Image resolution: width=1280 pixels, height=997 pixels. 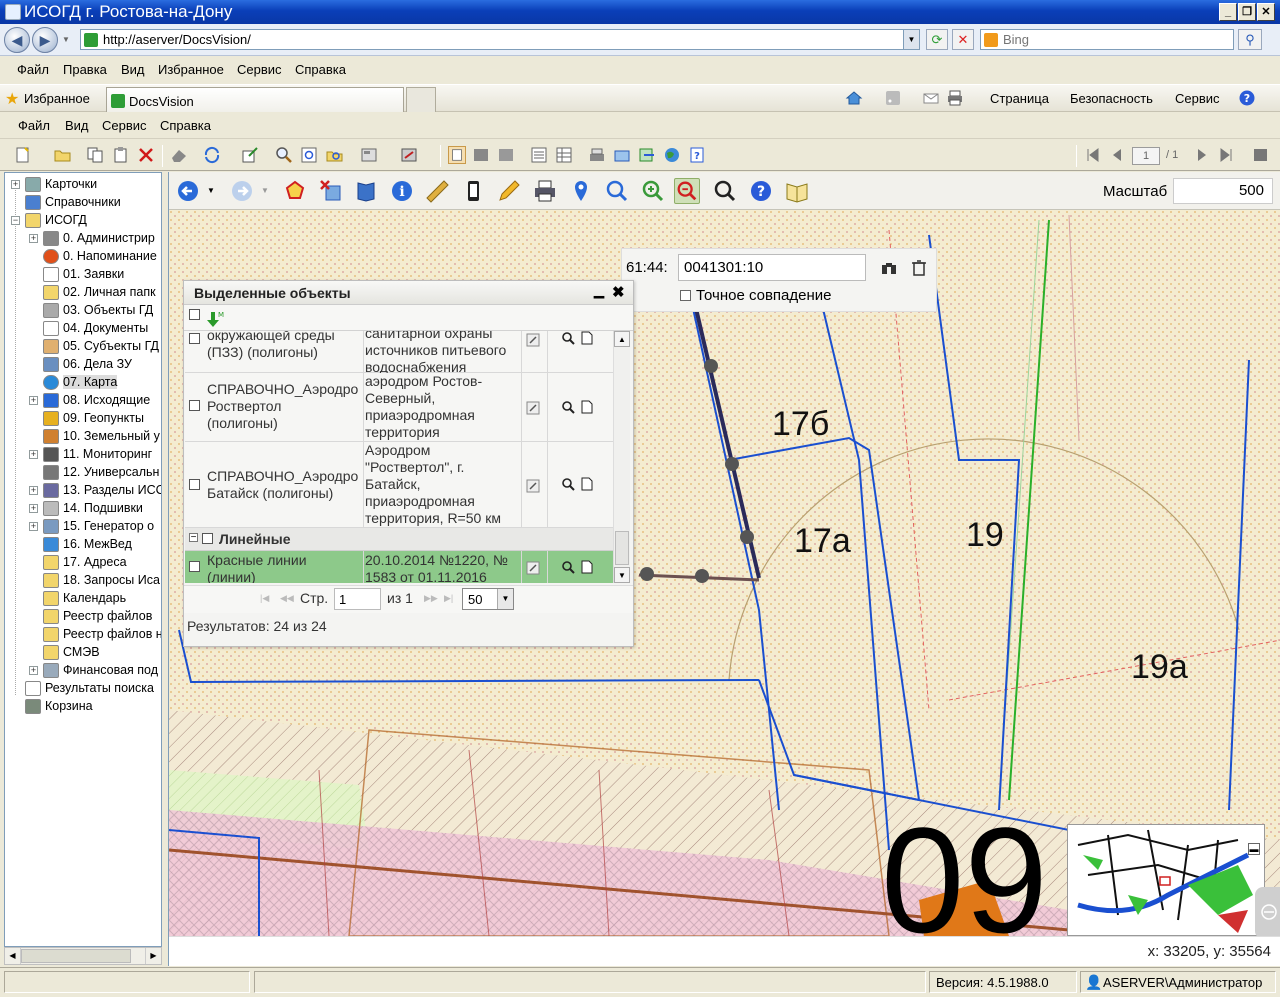 What do you see at coordinates (622, 548) in the screenshot?
I see `list-scroll-thumb` at bounding box center [622, 548].